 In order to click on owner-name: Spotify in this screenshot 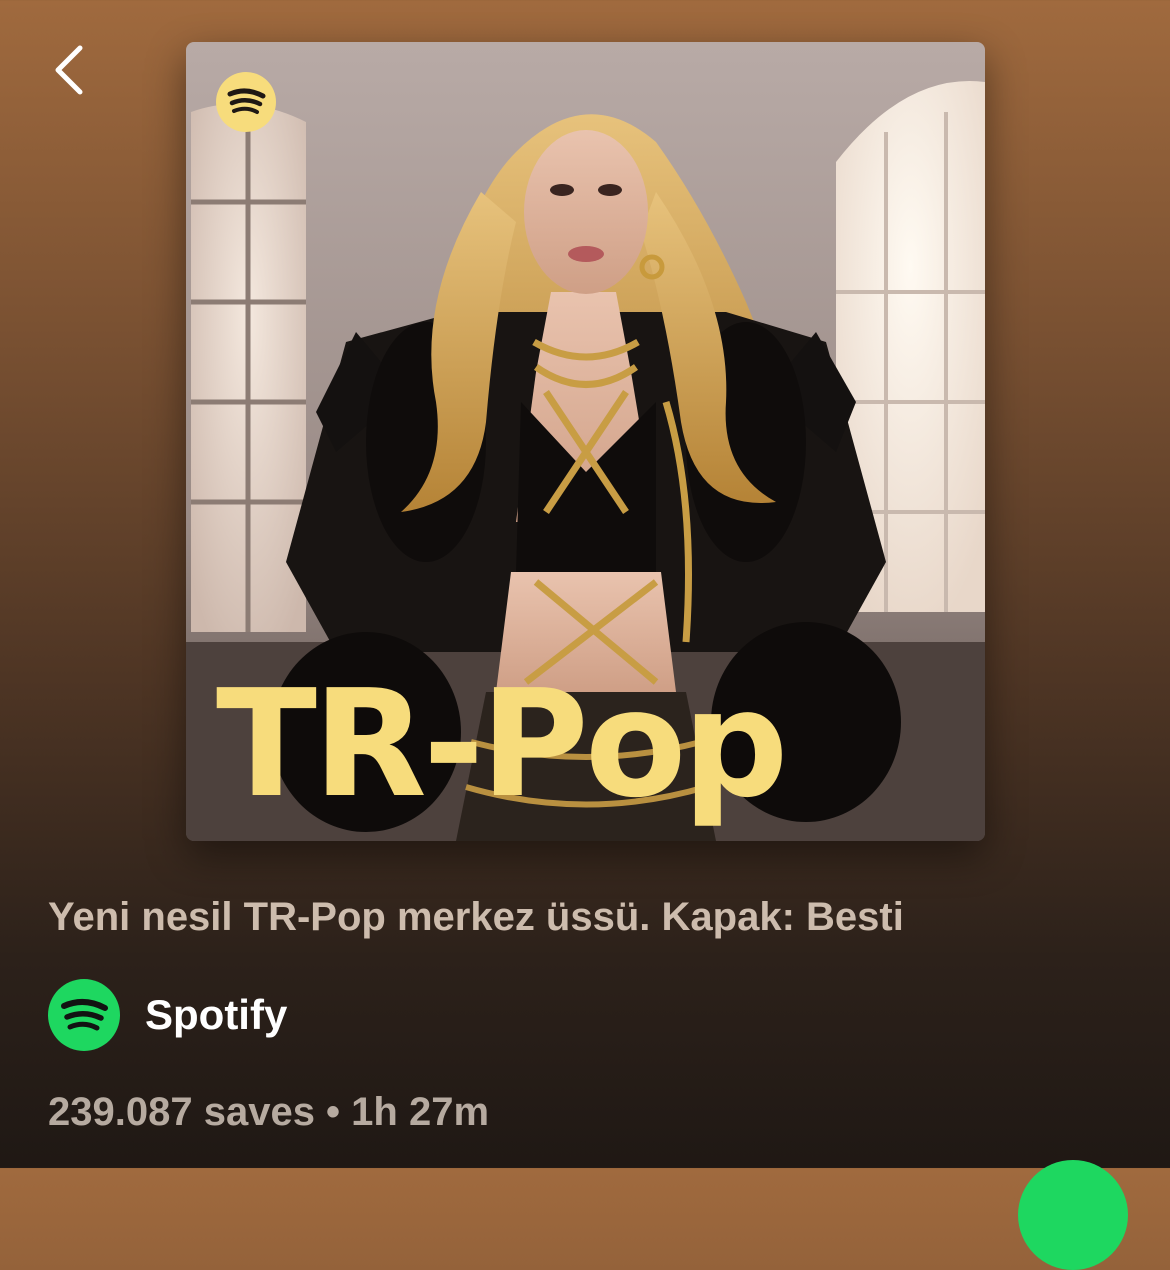, I will do `click(216, 1014)`.